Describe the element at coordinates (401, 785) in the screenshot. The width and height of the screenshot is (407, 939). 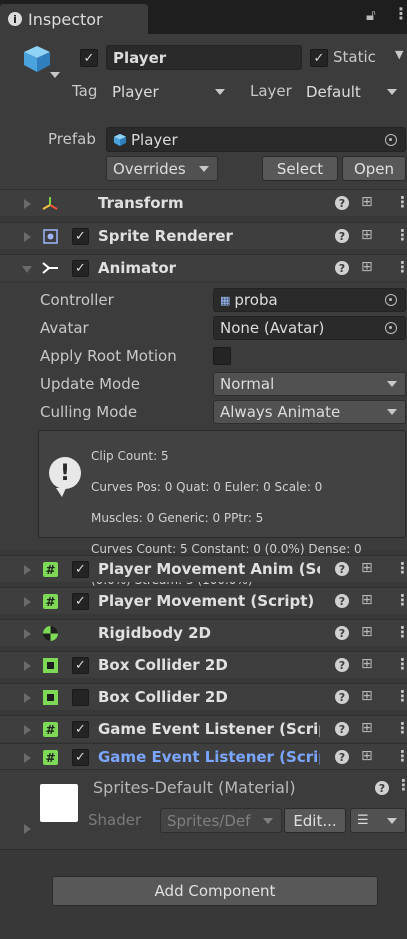
I see `material-menu-icon: ⋮` at that location.